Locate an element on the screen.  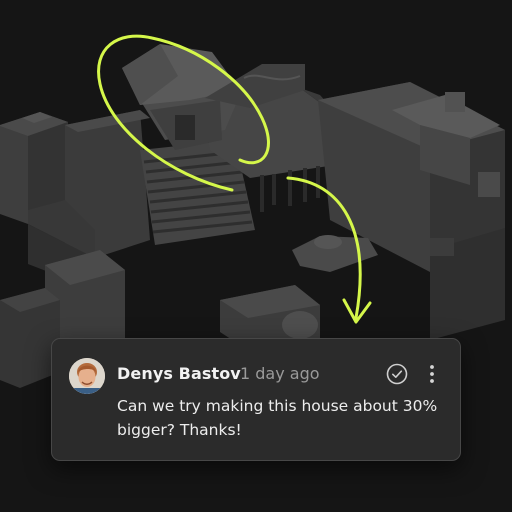
more-vertical-icon is located at coordinates (432, 374).